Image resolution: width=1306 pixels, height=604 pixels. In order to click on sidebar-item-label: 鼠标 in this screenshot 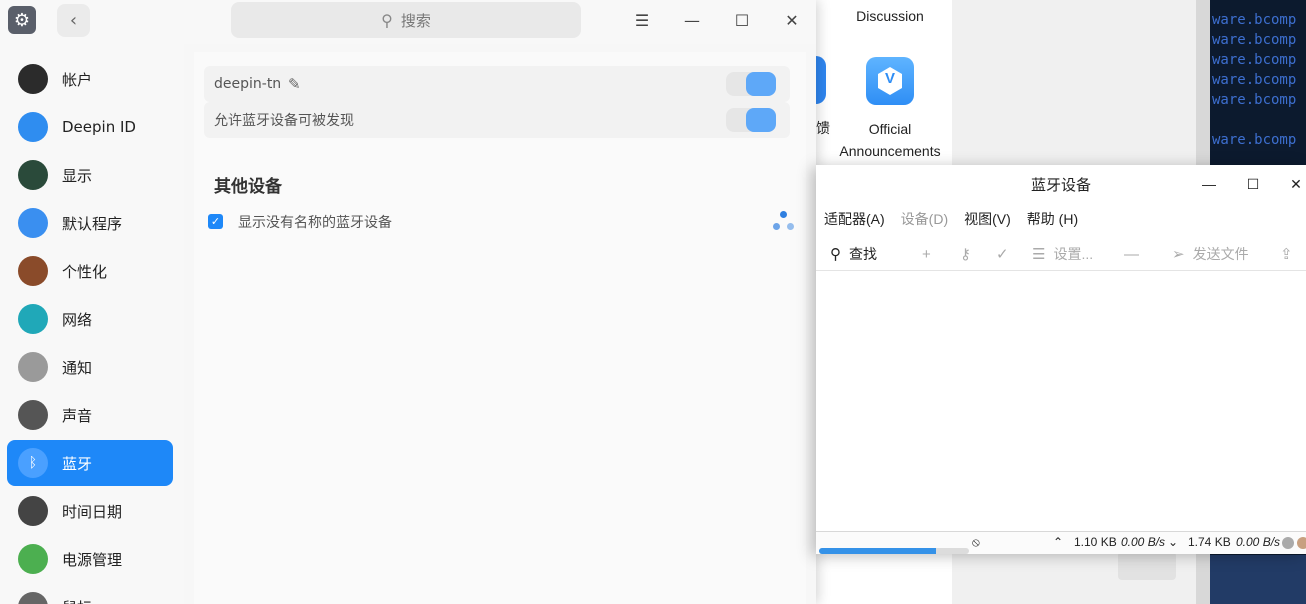, I will do `click(77, 600)`.